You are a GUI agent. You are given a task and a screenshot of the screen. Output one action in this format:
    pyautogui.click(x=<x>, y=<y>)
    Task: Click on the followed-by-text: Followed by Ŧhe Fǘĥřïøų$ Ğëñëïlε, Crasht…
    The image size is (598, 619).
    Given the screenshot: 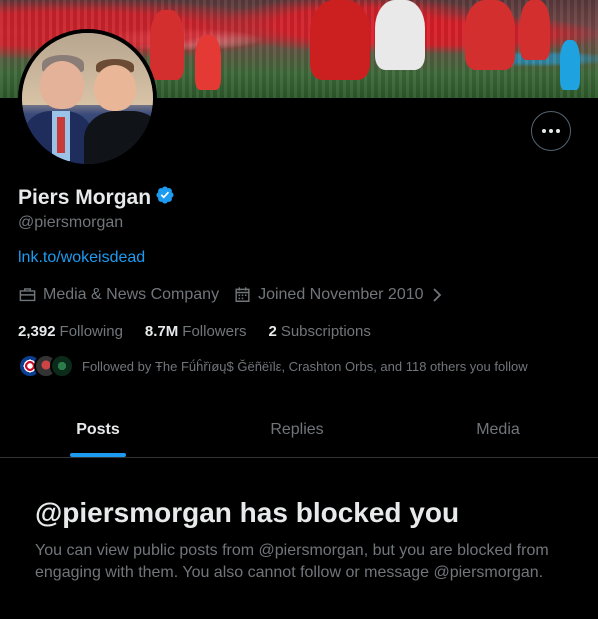 What is the action you would take?
    pyautogui.click(x=305, y=366)
    